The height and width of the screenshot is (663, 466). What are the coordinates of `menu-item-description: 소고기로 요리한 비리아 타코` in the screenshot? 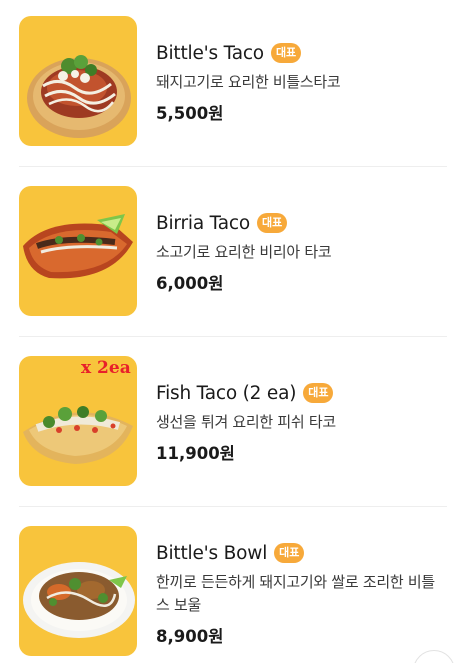 It's located at (244, 252).